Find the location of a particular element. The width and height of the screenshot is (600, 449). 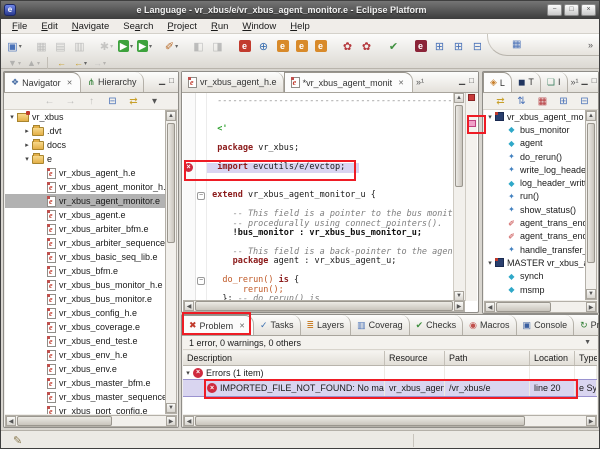

problems-hscrollbar: ◀ ▶ is located at coordinates (390, 421).